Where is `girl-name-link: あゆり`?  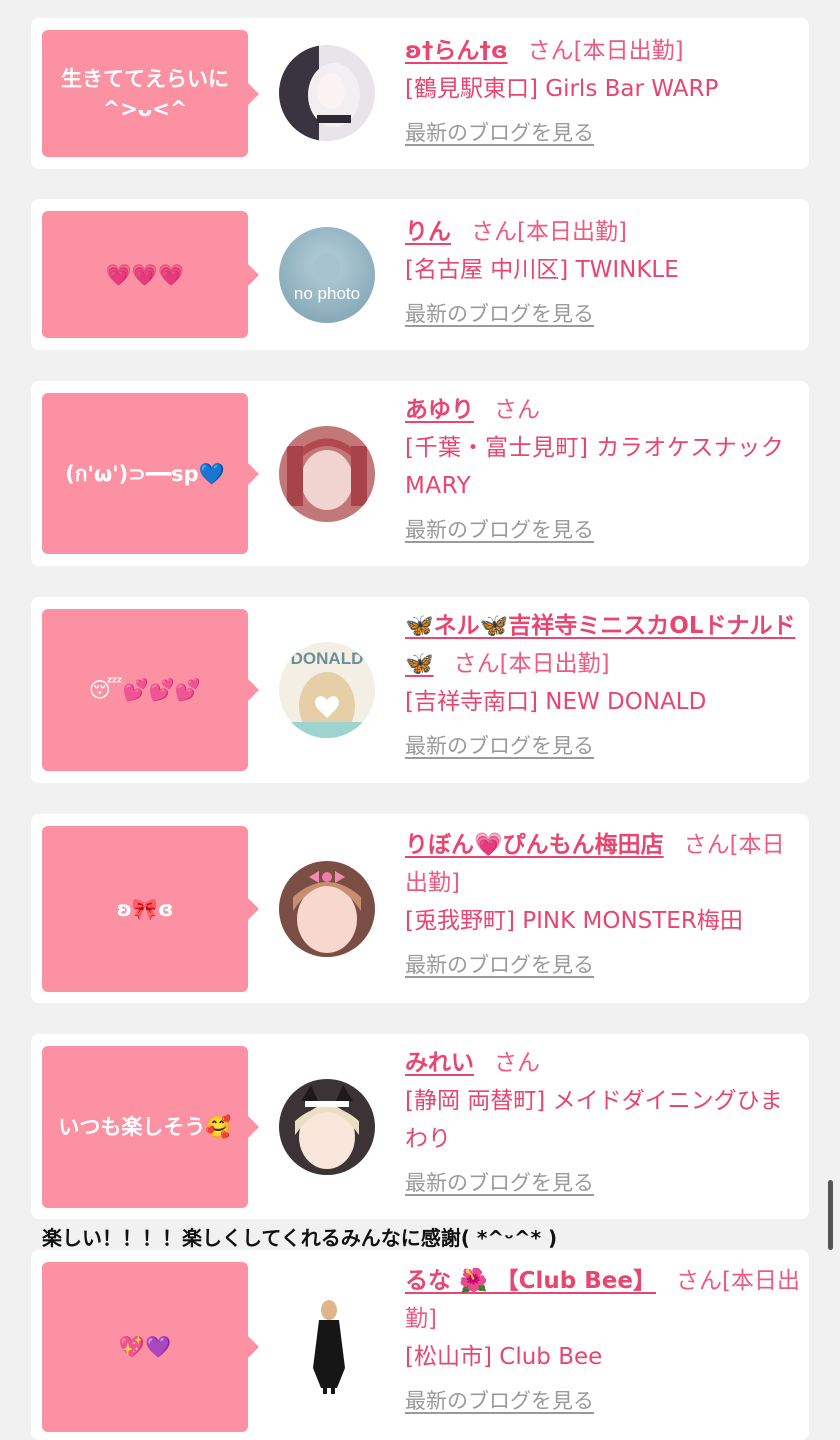
girl-name-link: あゆり is located at coordinates (439, 410).